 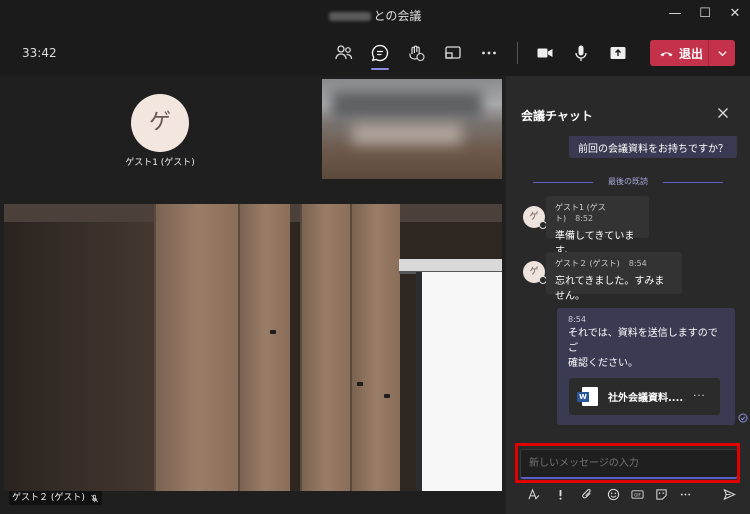 I want to click on sticker-button, so click(x=661, y=494).